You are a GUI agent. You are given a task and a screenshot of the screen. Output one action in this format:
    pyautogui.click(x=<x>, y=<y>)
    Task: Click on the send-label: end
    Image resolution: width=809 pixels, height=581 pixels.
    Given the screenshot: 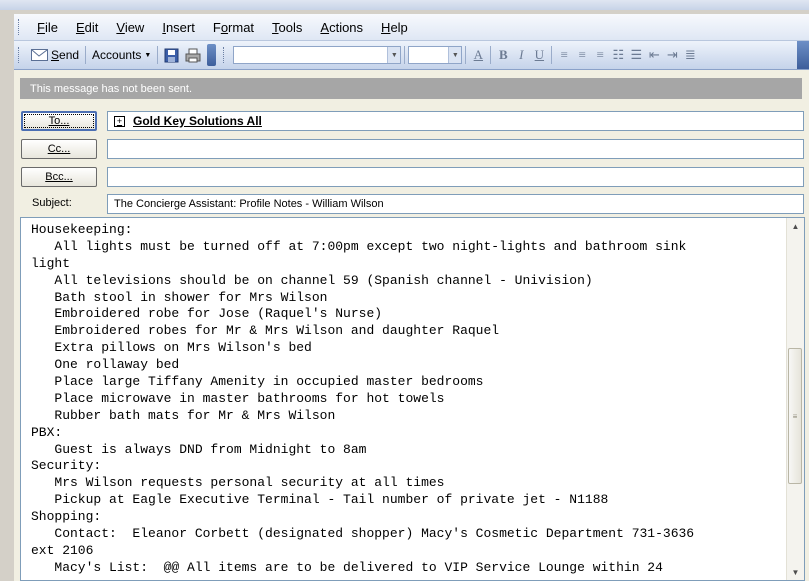 What is the action you would take?
    pyautogui.click(x=69, y=55)
    